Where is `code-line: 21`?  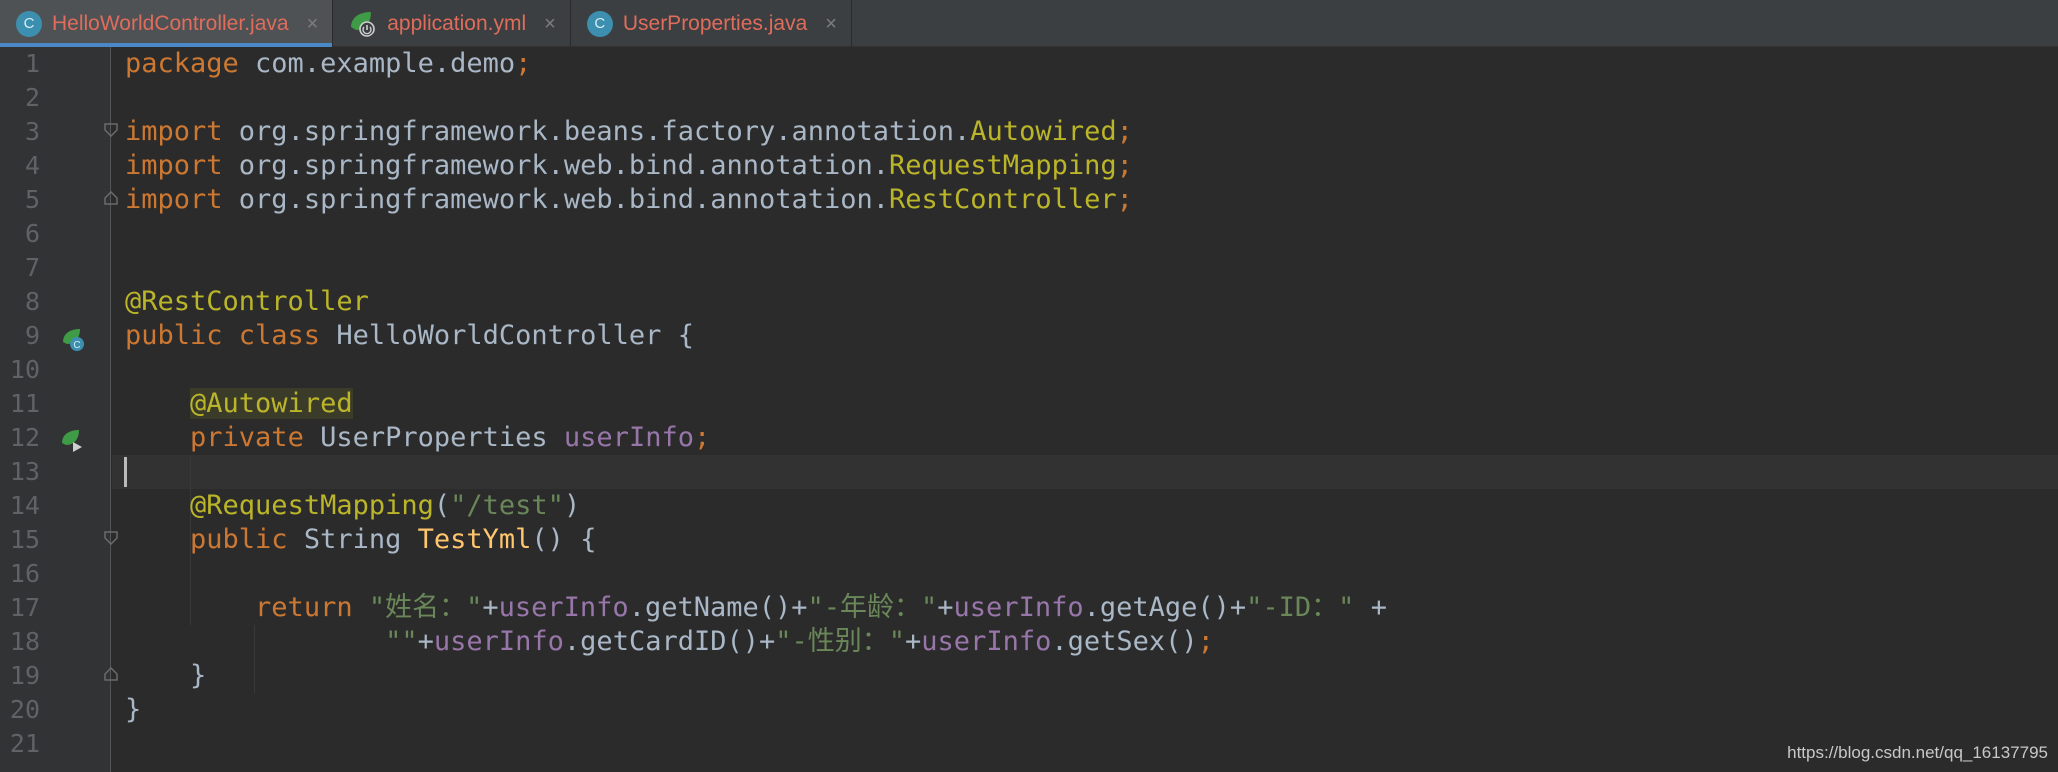 code-line: 21 is located at coordinates (1029, 744).